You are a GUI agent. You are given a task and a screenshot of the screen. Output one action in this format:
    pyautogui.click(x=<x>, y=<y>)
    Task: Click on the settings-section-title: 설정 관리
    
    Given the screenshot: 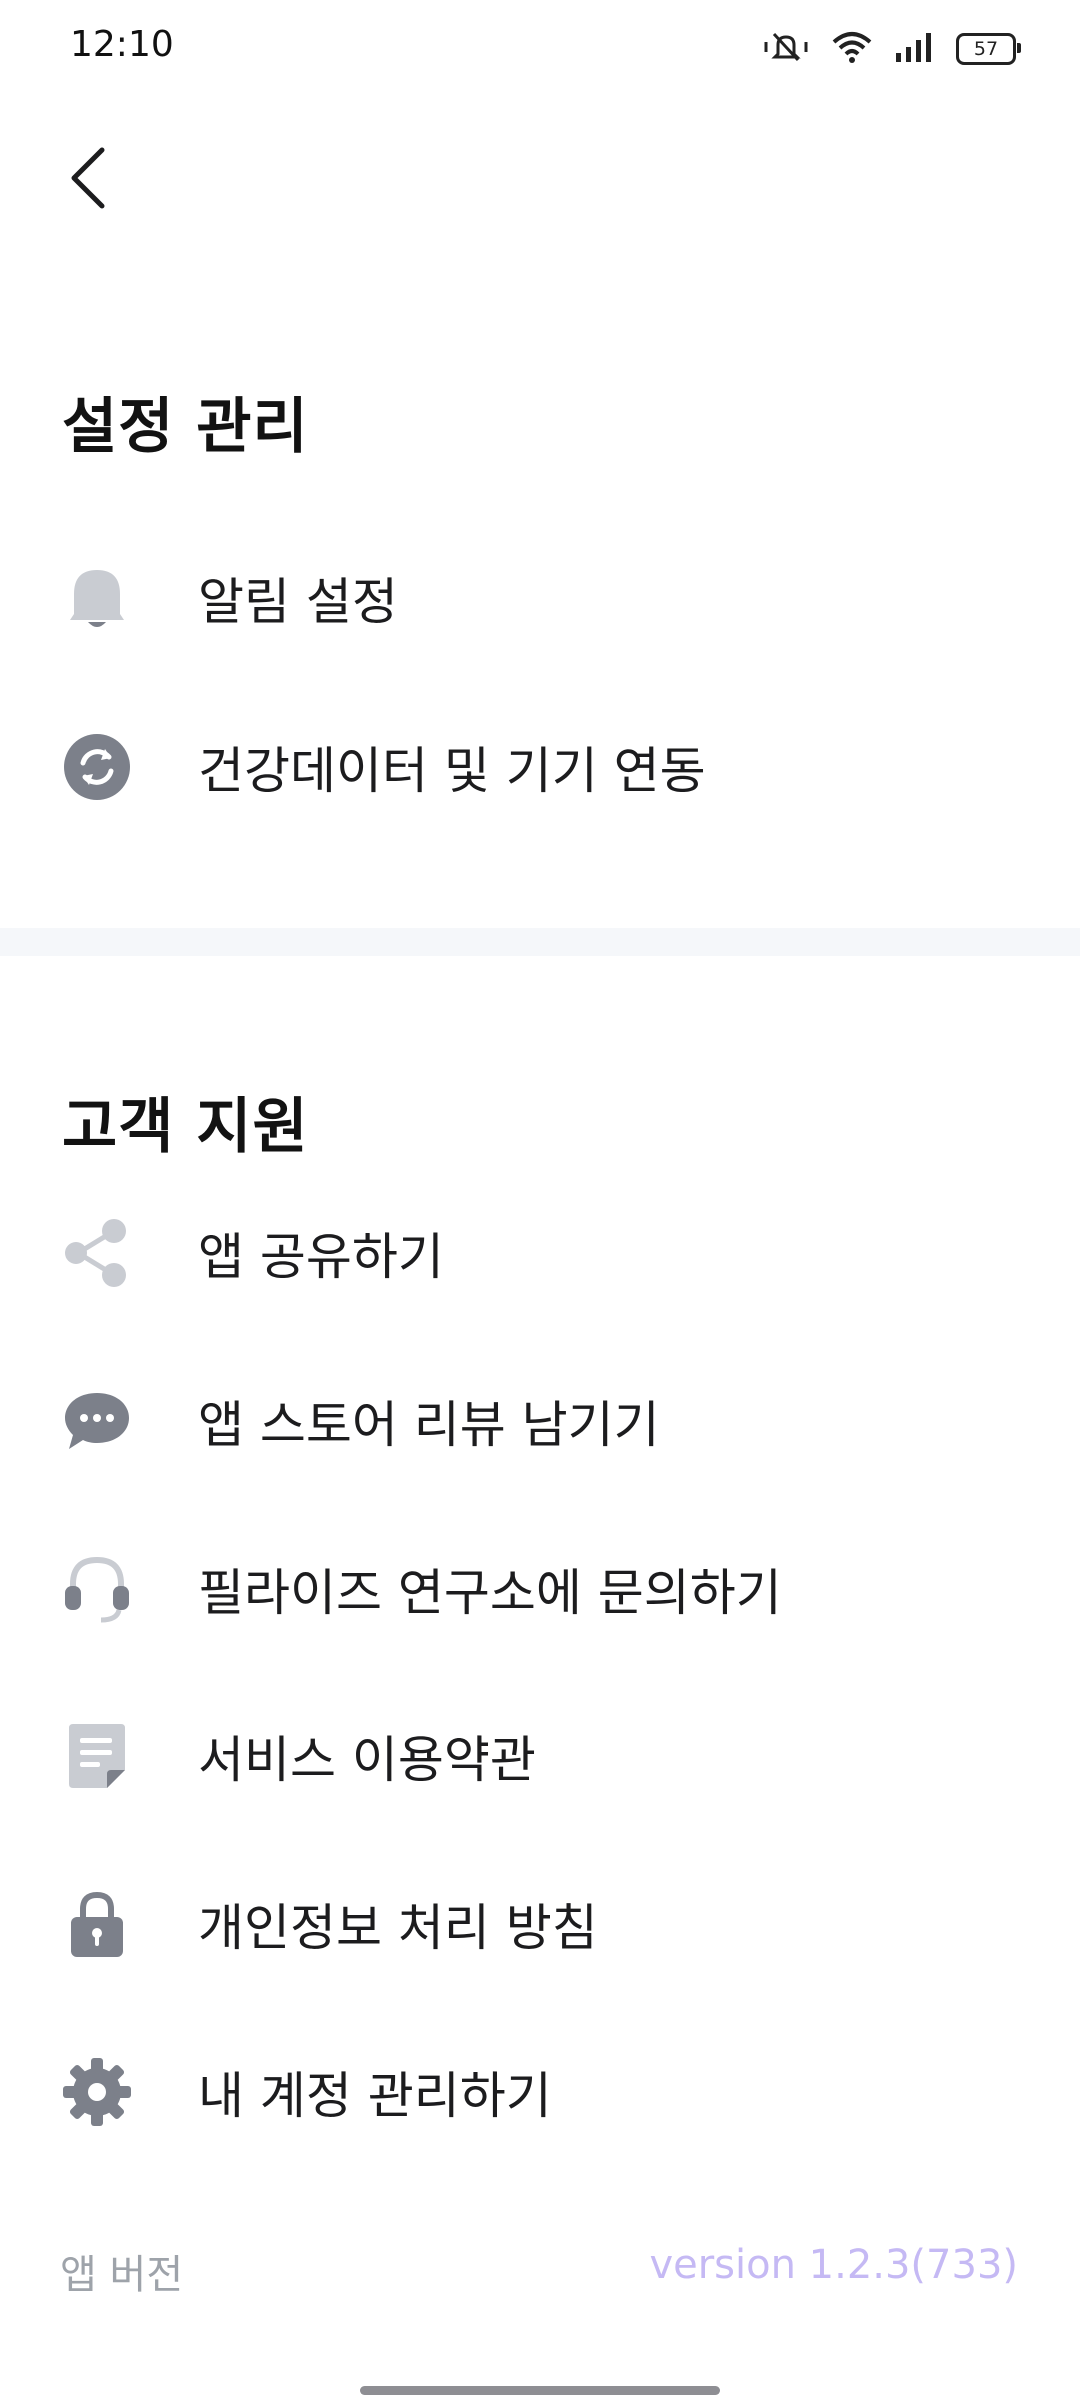 What is the action you would take?
    pyautogui.click(x=185, y=427)
    